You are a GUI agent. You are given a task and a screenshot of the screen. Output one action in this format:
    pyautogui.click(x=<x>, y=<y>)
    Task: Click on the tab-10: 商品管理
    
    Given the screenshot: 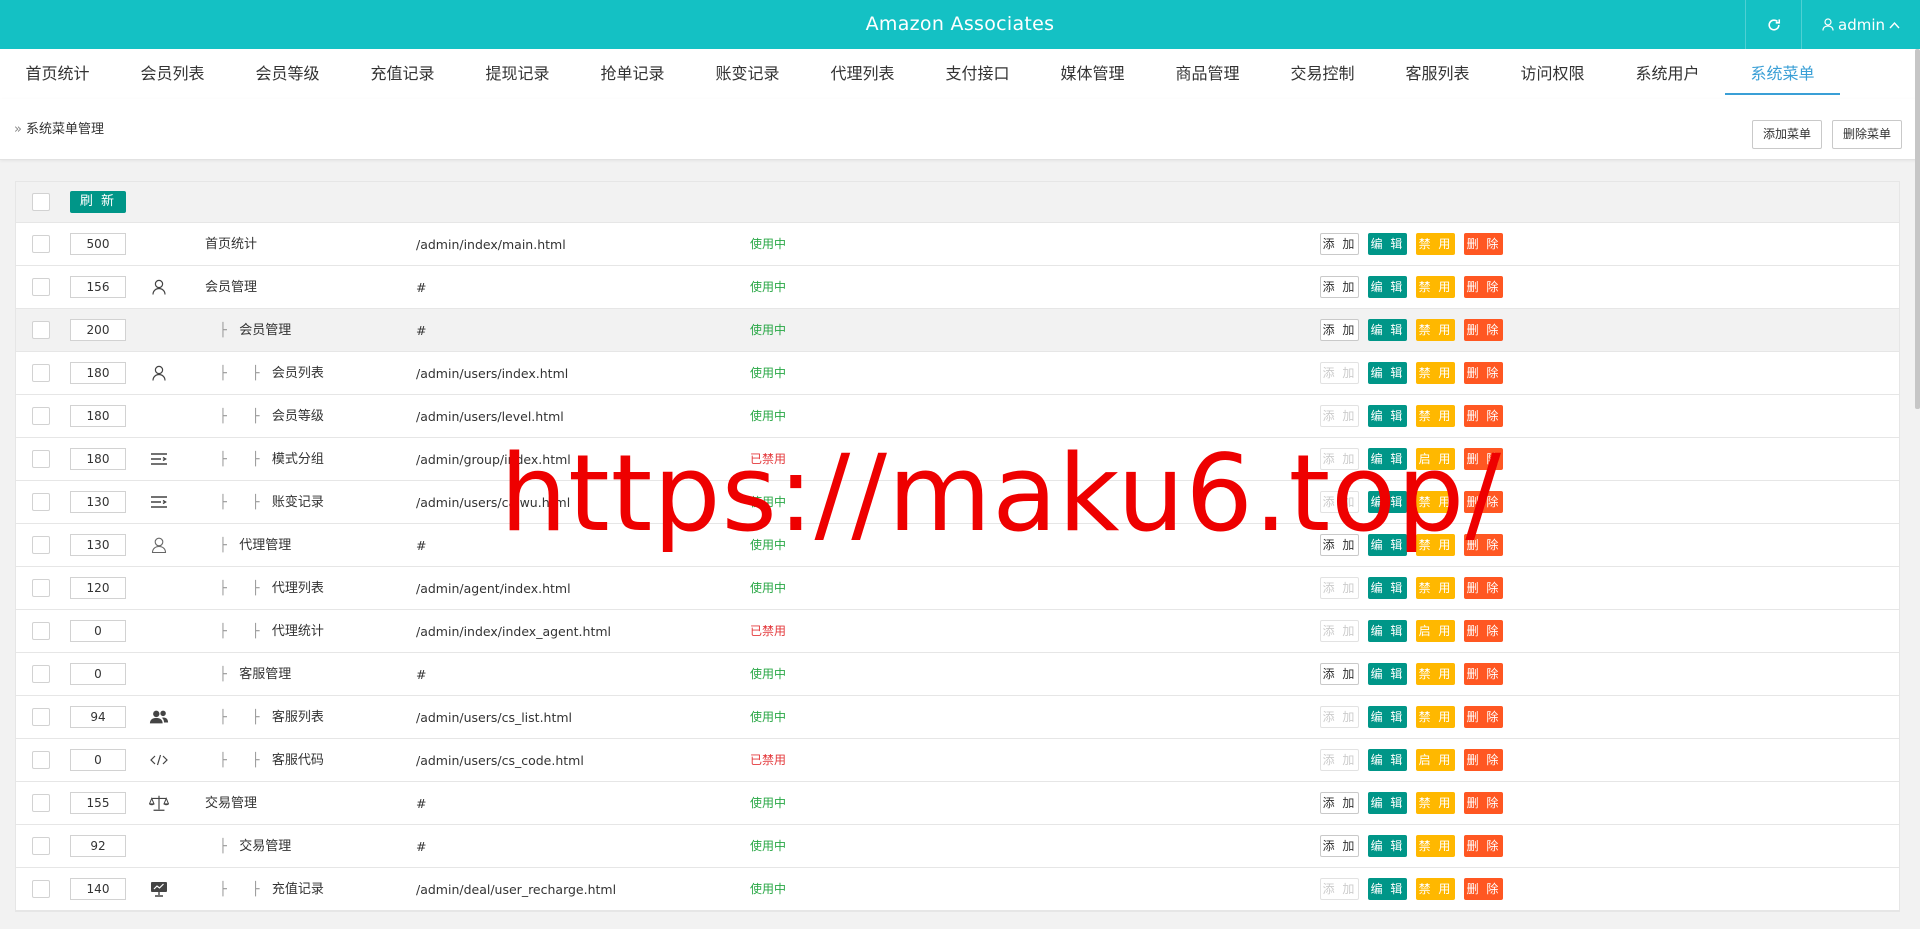 What is the action you would take?
    pyautogui.click(x=1207, y=74)
    